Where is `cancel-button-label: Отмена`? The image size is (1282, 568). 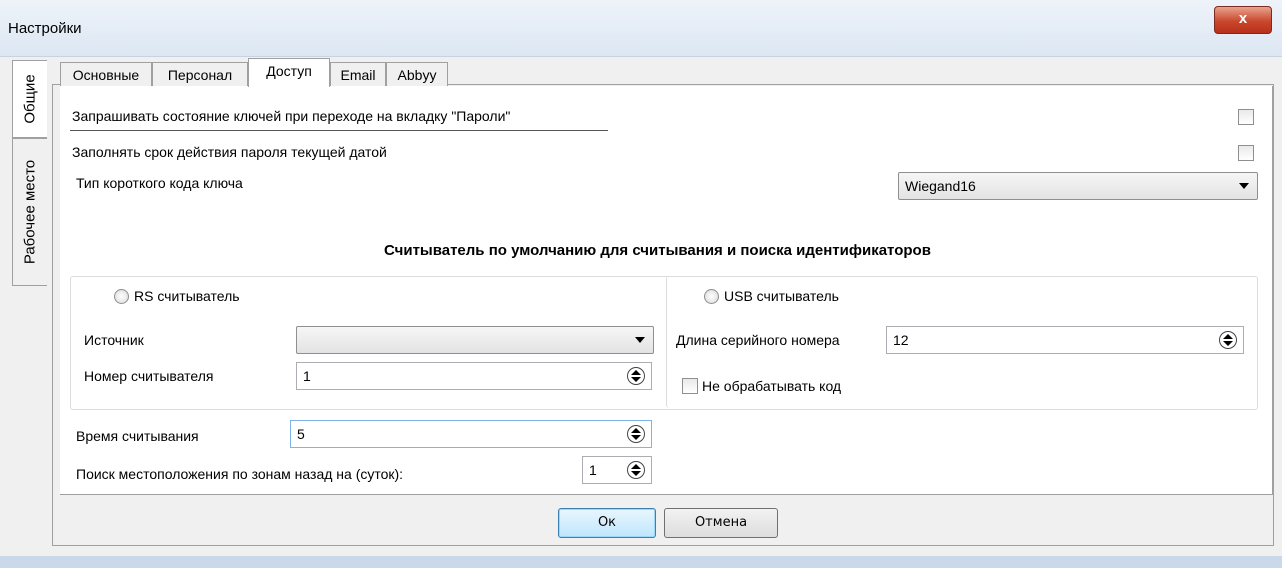 cancel-button-label: Отмена is located at coordinates (721, 522).